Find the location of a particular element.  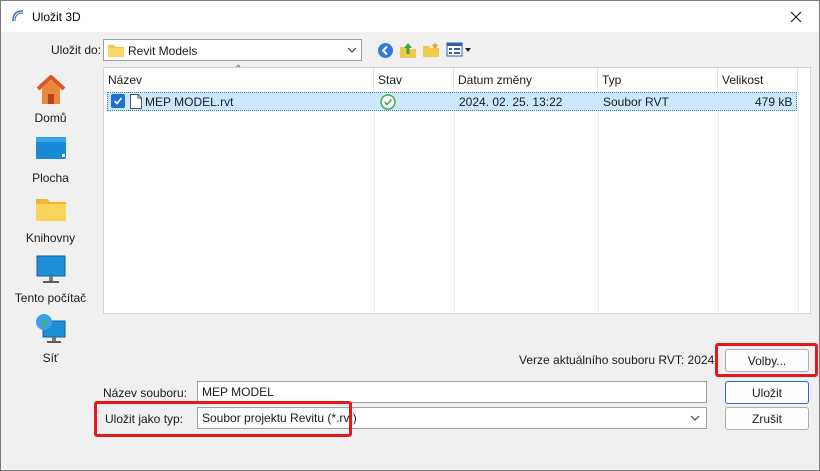

save-button: Uložit is located at coordinates (767, 392).